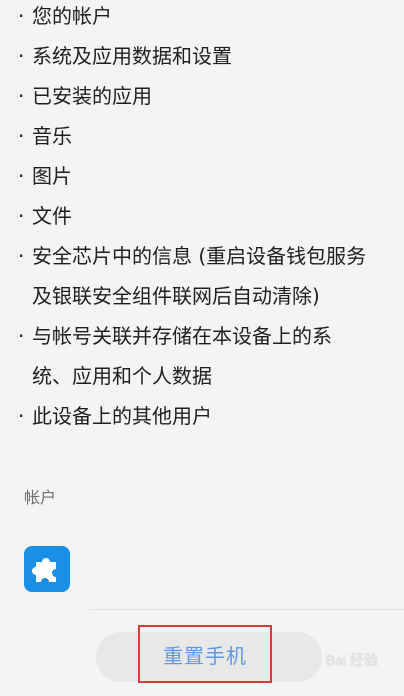 This screenshot has width=404, height=696. Describe the element at coordinates (52, 216) in the screenshot. I see `list-item-text: 文件` at that location.